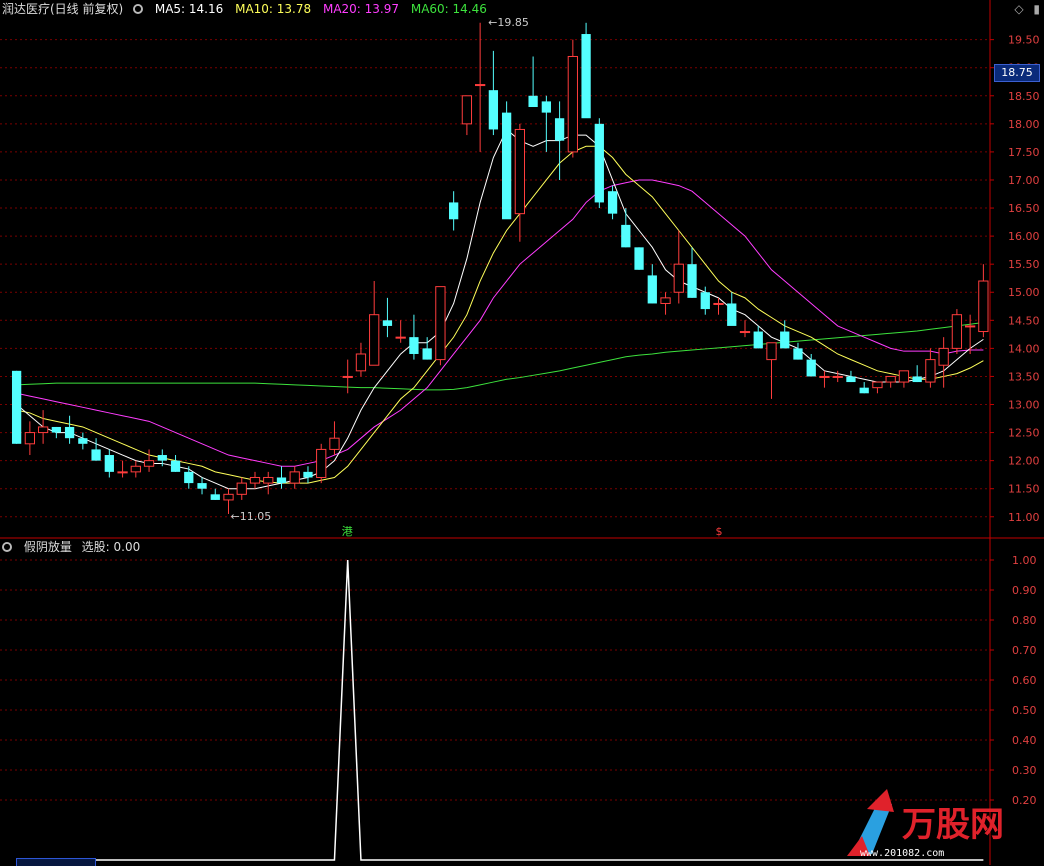 The width and height of the screenshot is (1044, 866). I want to click on y-tick-label: 0.80, so click(1024, 620).